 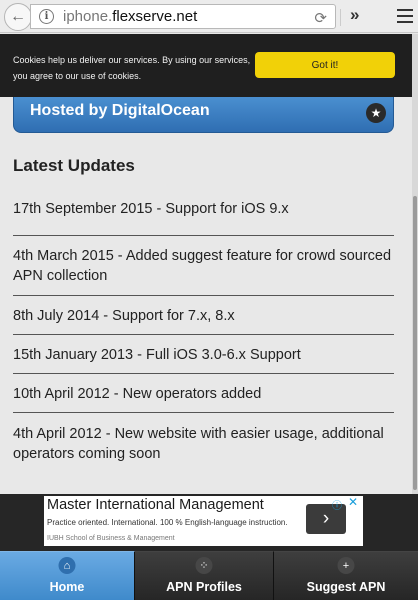 I want to click on url-bar: i iphone.flexserve.net ⟳, so click(x=185, y=16).